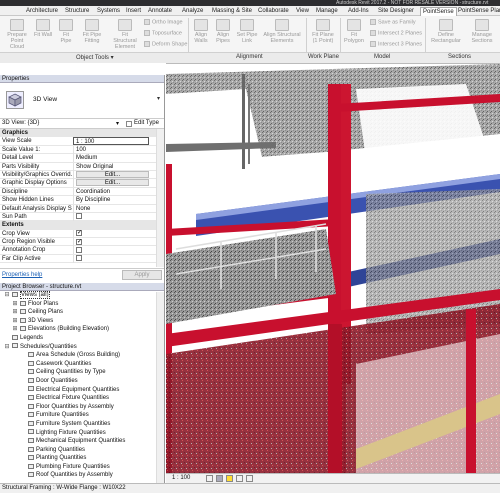 This screenshot has height=493, width=500. What do you see at coordinates (111, 158) in the screenshot?
I see `property-value: Medium` at bounding box center [111, 158].